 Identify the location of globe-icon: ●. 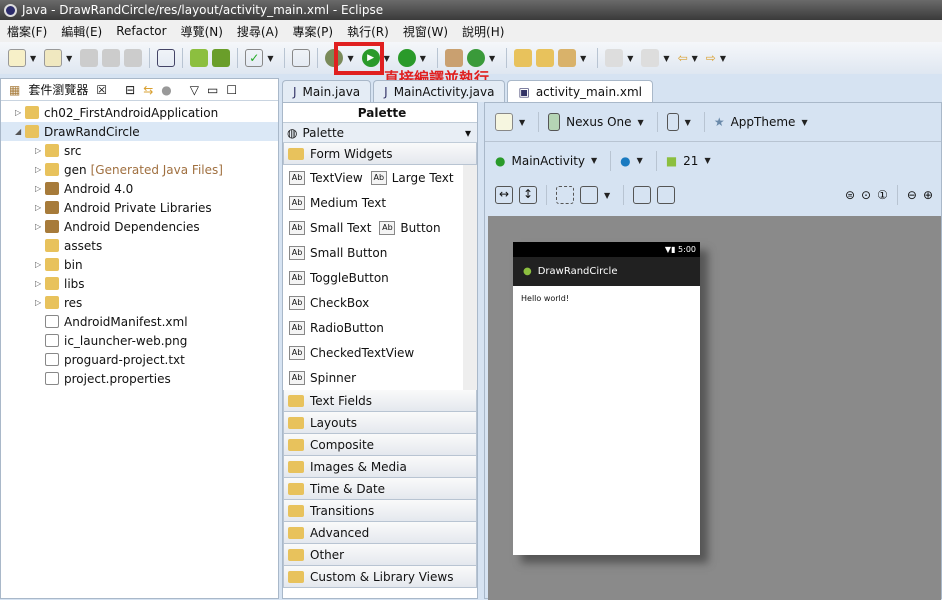
(625, 161).